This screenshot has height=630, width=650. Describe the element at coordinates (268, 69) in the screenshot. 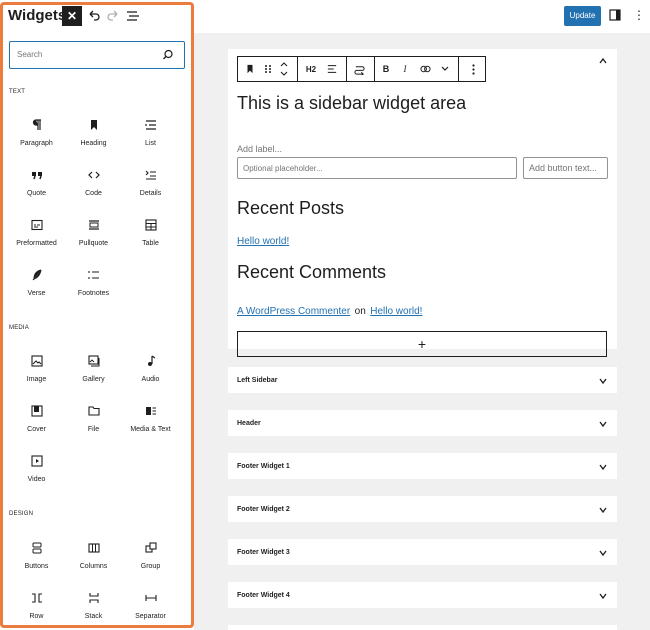

I see `drag-handle-icon` at that location.